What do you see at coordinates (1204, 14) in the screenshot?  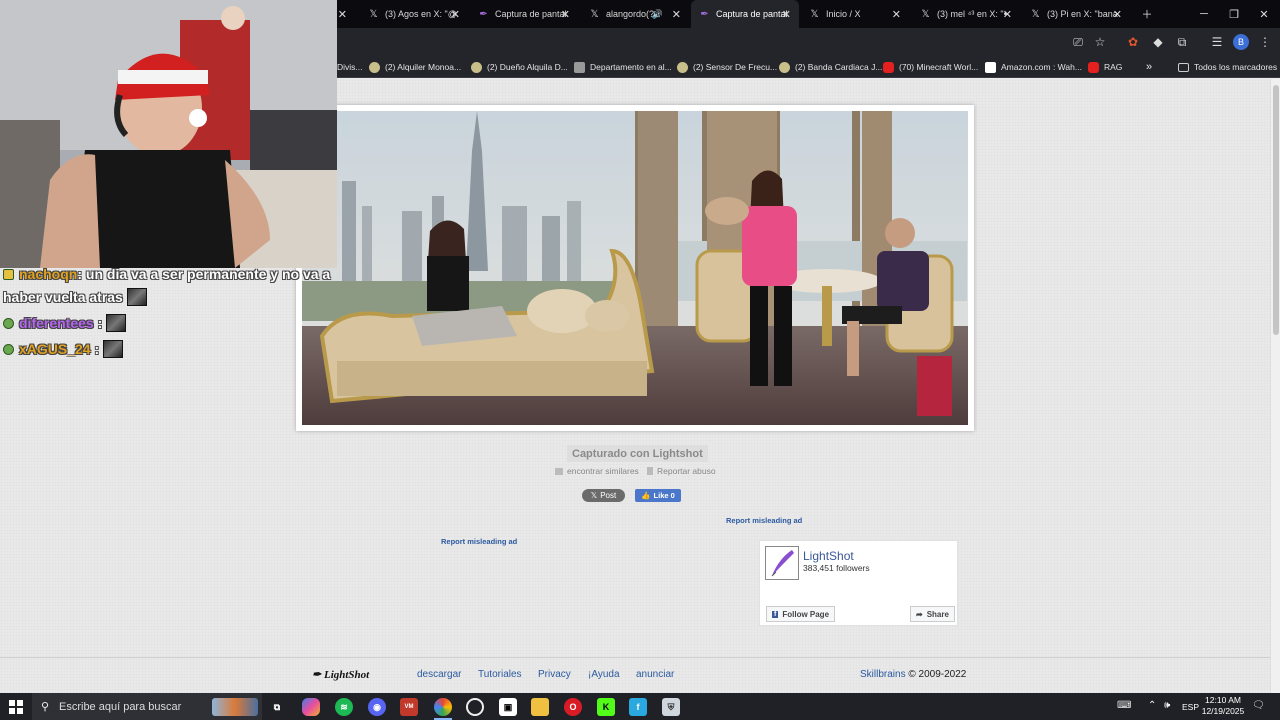 I see `minimize-button: ─` at bounding box center [1204, 14].